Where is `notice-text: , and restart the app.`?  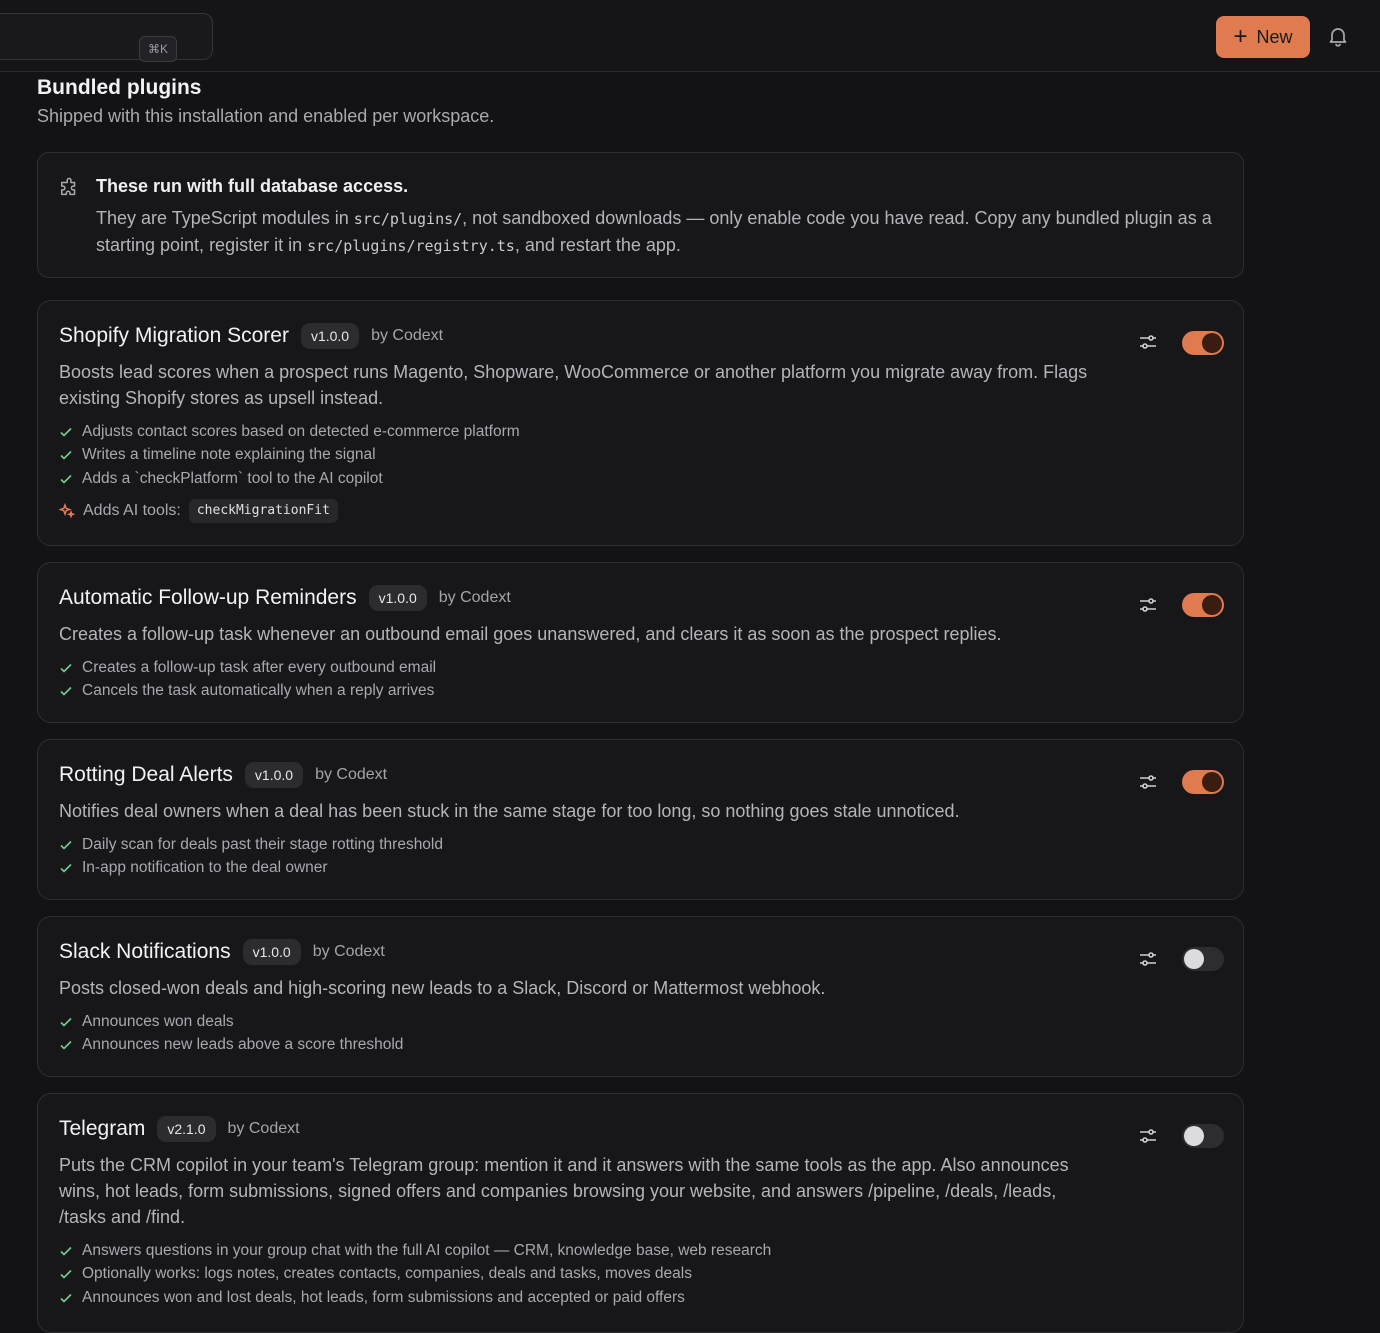 notice-text: , and restart the app. is located at coordinates (597, 245).